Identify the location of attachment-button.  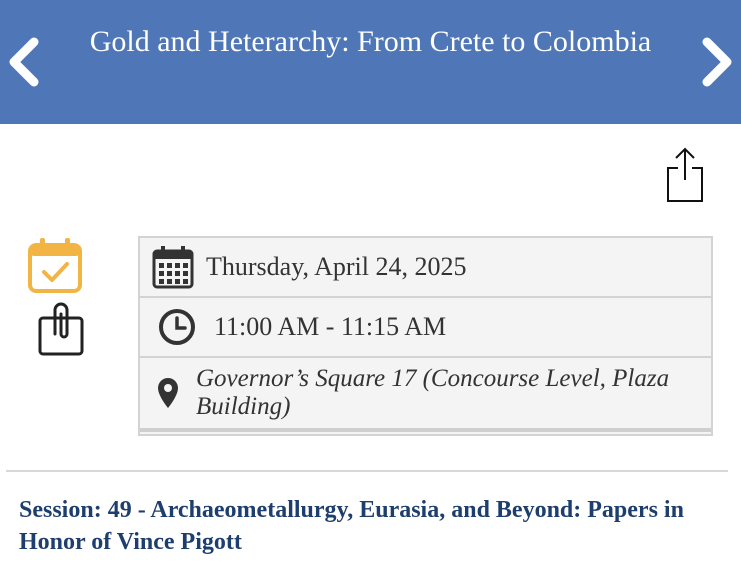
(62, 329).